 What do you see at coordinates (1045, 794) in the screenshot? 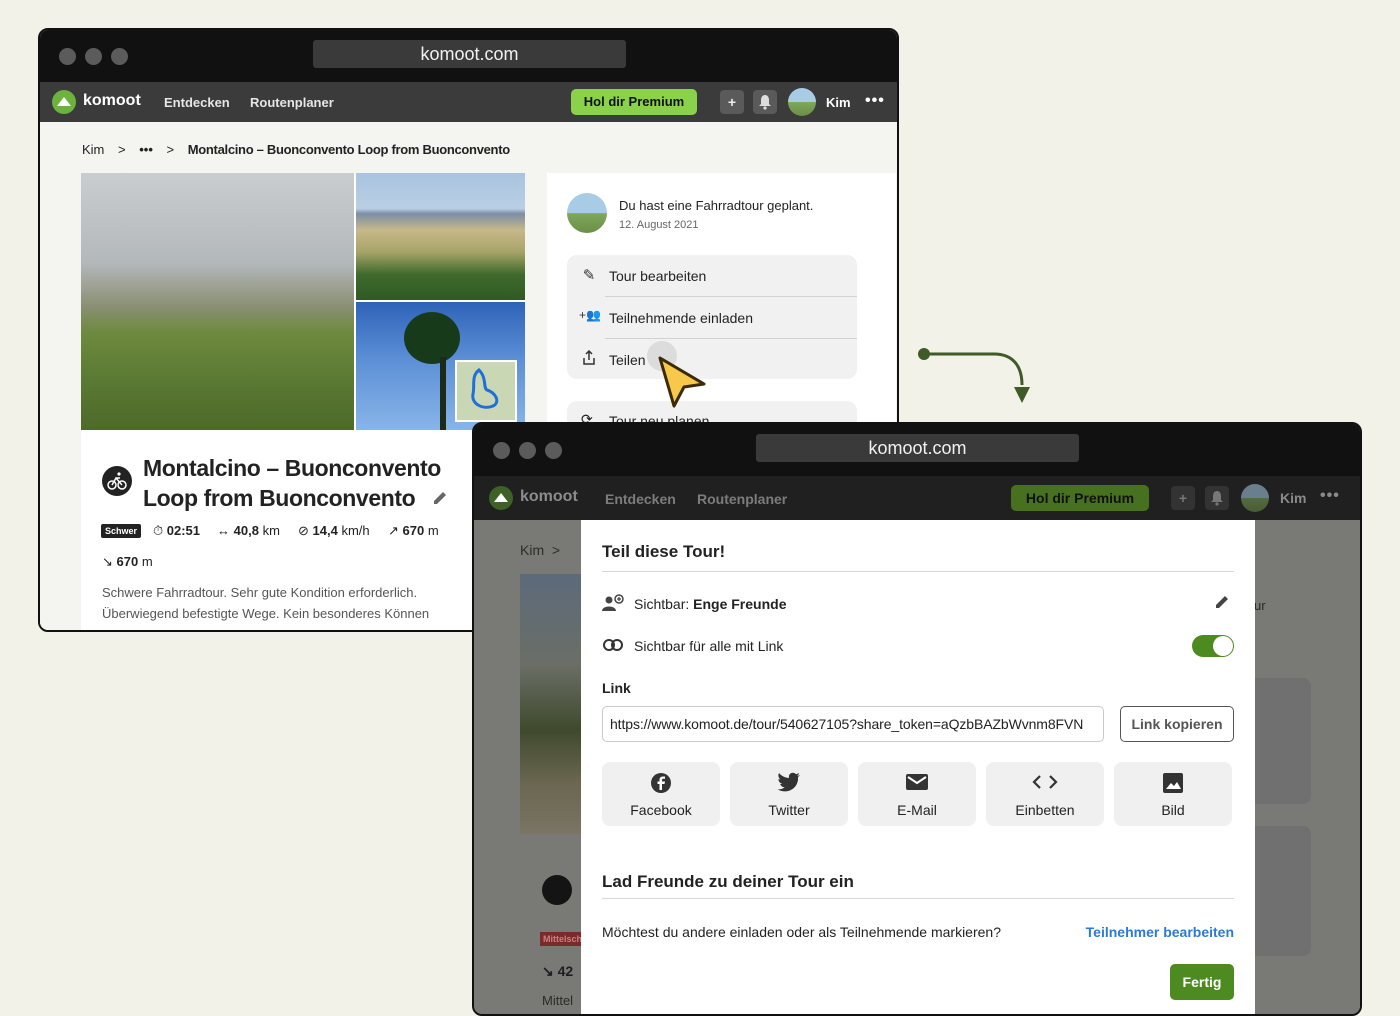
I see `share-embed-button: Einbetten` at bounding box center [1045, 794].